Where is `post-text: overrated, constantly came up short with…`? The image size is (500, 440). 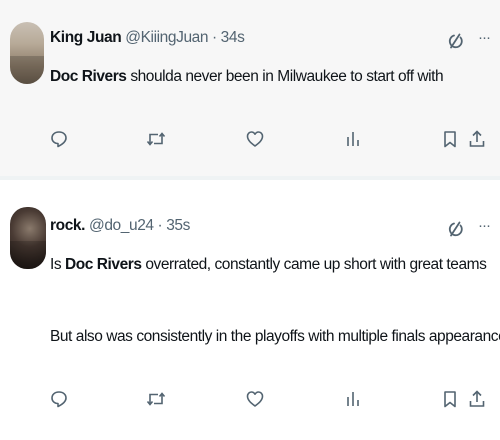 post-text: overrated, constantly came up short with… is located at coordinates (314, 264).